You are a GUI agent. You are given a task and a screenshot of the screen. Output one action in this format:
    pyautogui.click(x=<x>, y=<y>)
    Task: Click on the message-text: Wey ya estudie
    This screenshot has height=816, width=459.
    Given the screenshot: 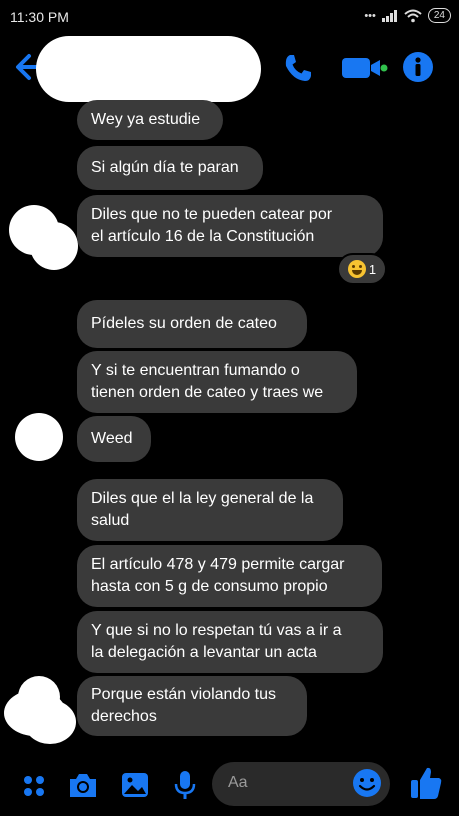 What is the action you would take?
    pyautogui.click(x=146, y=119)
    